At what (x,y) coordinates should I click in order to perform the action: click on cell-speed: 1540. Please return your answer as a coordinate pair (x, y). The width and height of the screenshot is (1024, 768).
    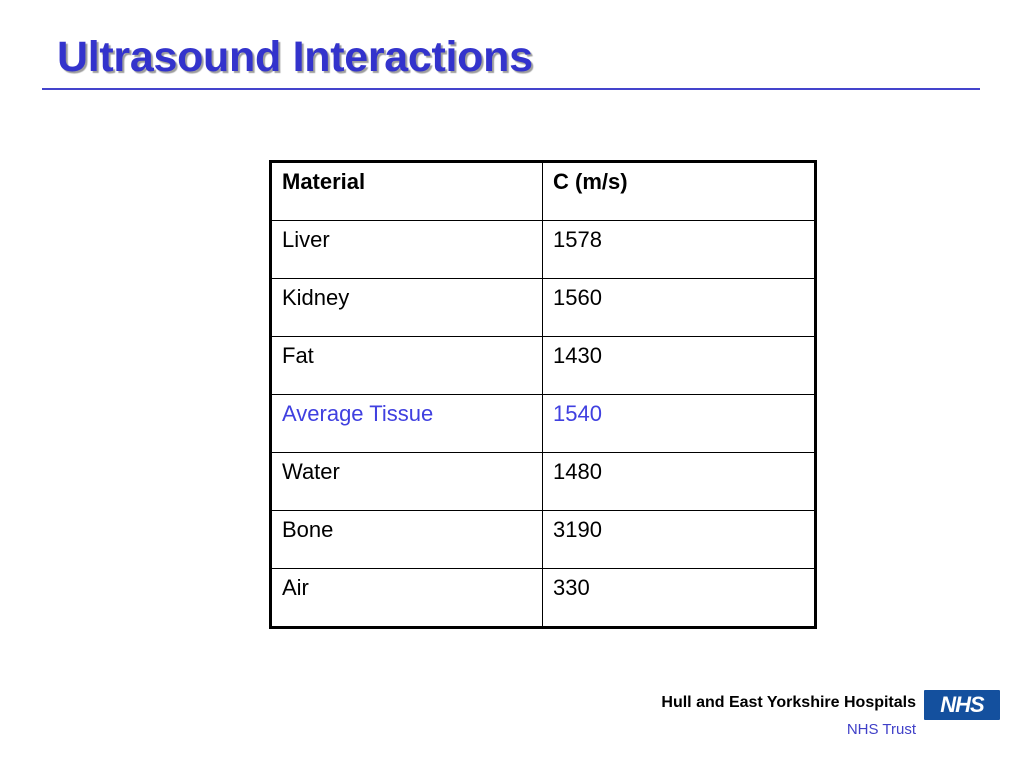
    Looking at the image, I should click on (679, 423).